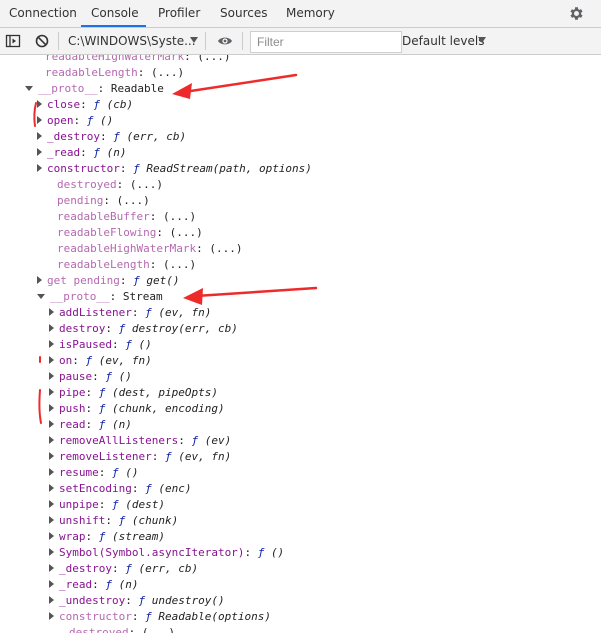 This screenshot has width=601, height=633. What do you see at coordinates (103, 264) in the screenshot?
I see `property-key: readableLength` at bounding box center [103, 264].